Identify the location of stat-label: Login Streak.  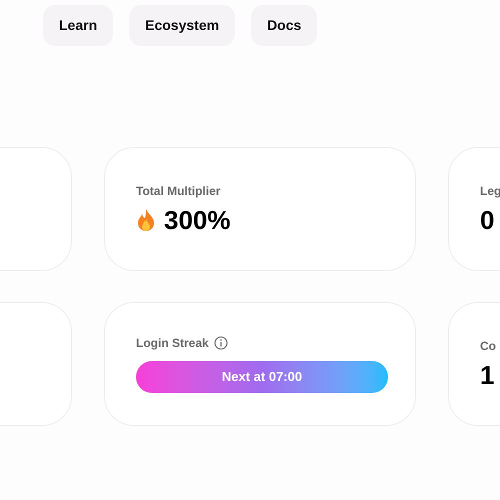
(172, 342).